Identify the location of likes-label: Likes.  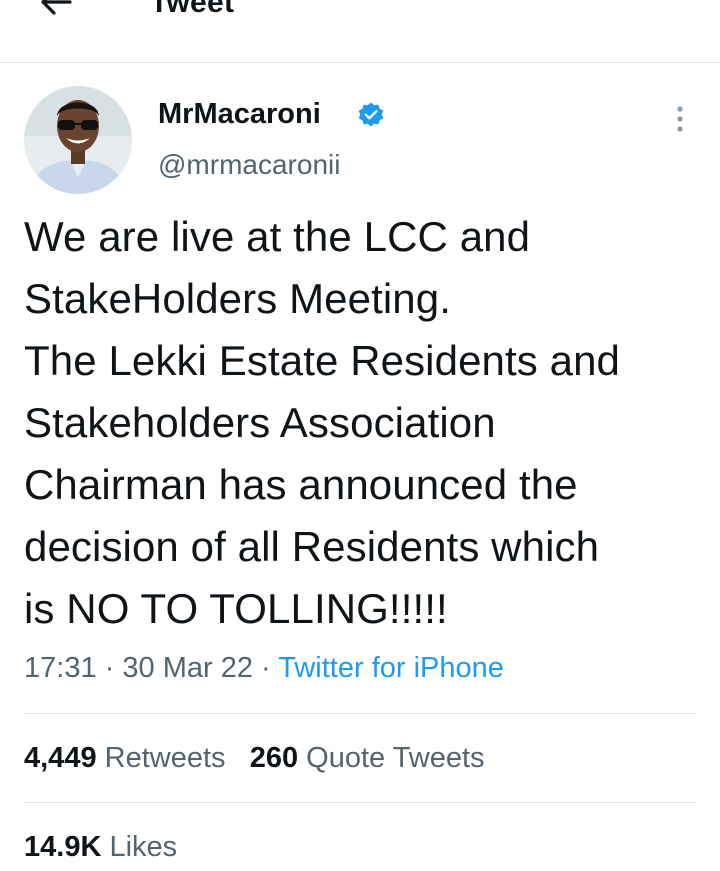
(143, 847).